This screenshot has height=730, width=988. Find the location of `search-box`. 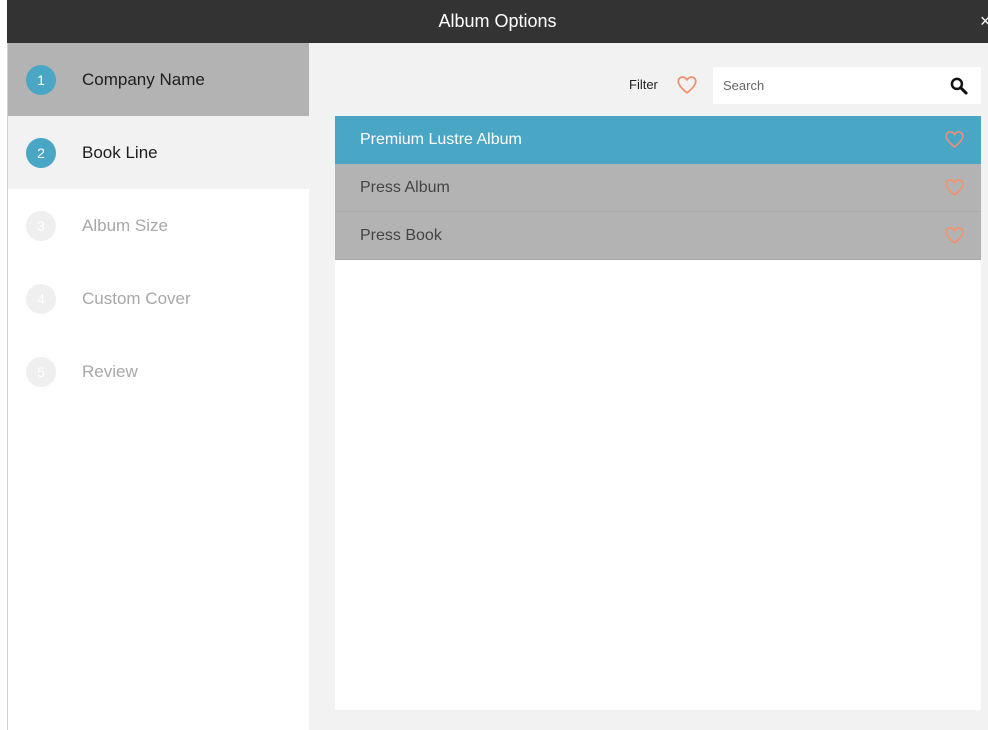

search-box is located at coordinates (847, 85).